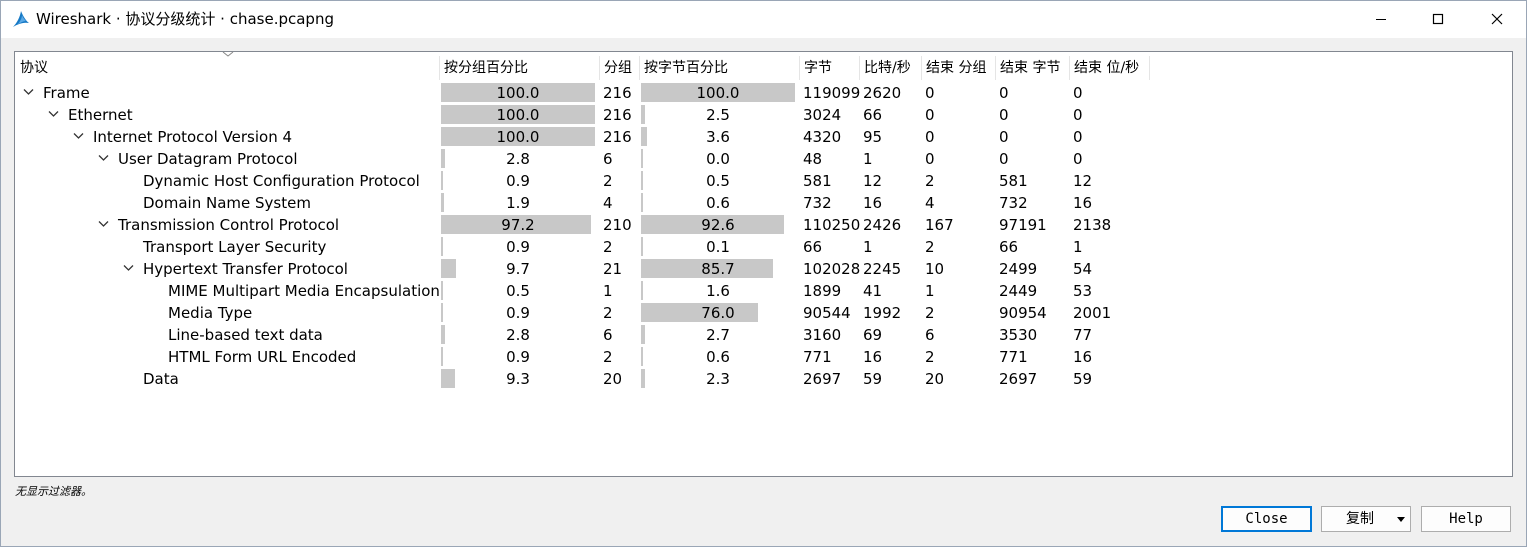 This screenshot has width=1527, height=547. What do you see at coordinates (817, 203) in the screenshot?
I see `bytes-value: 732` at bounding box center [817, 203].